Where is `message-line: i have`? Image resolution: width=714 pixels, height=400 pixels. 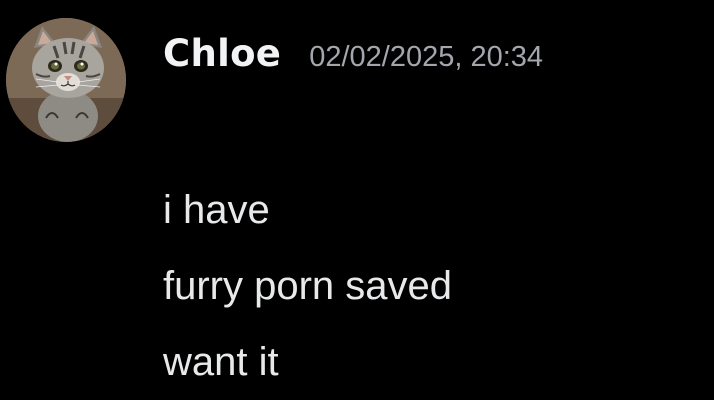 message-line: i have is located at coordinates (216, 210).